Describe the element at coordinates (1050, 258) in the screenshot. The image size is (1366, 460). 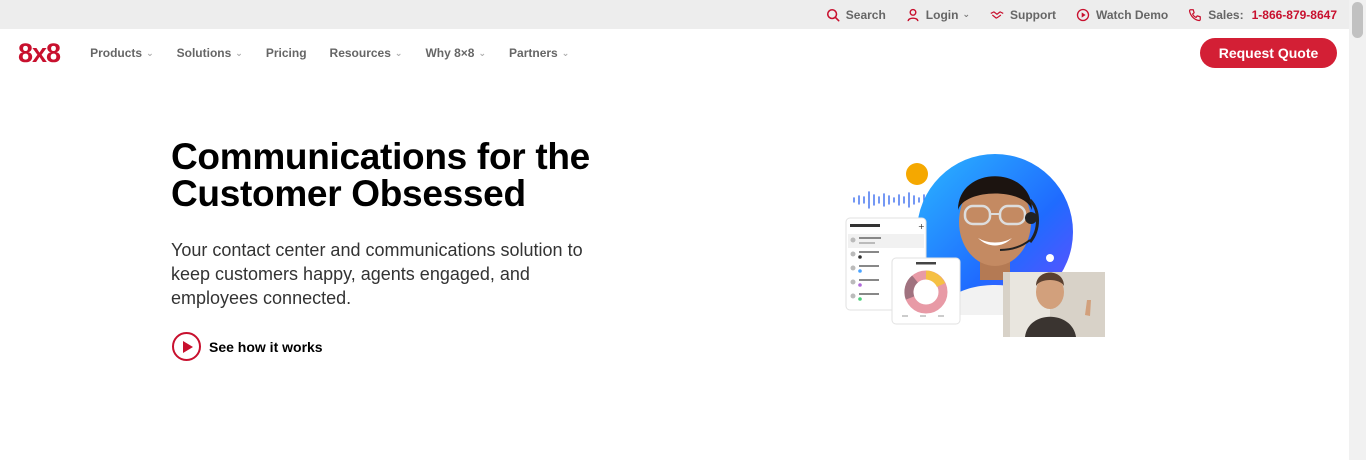
I see `white-dot` at that location.